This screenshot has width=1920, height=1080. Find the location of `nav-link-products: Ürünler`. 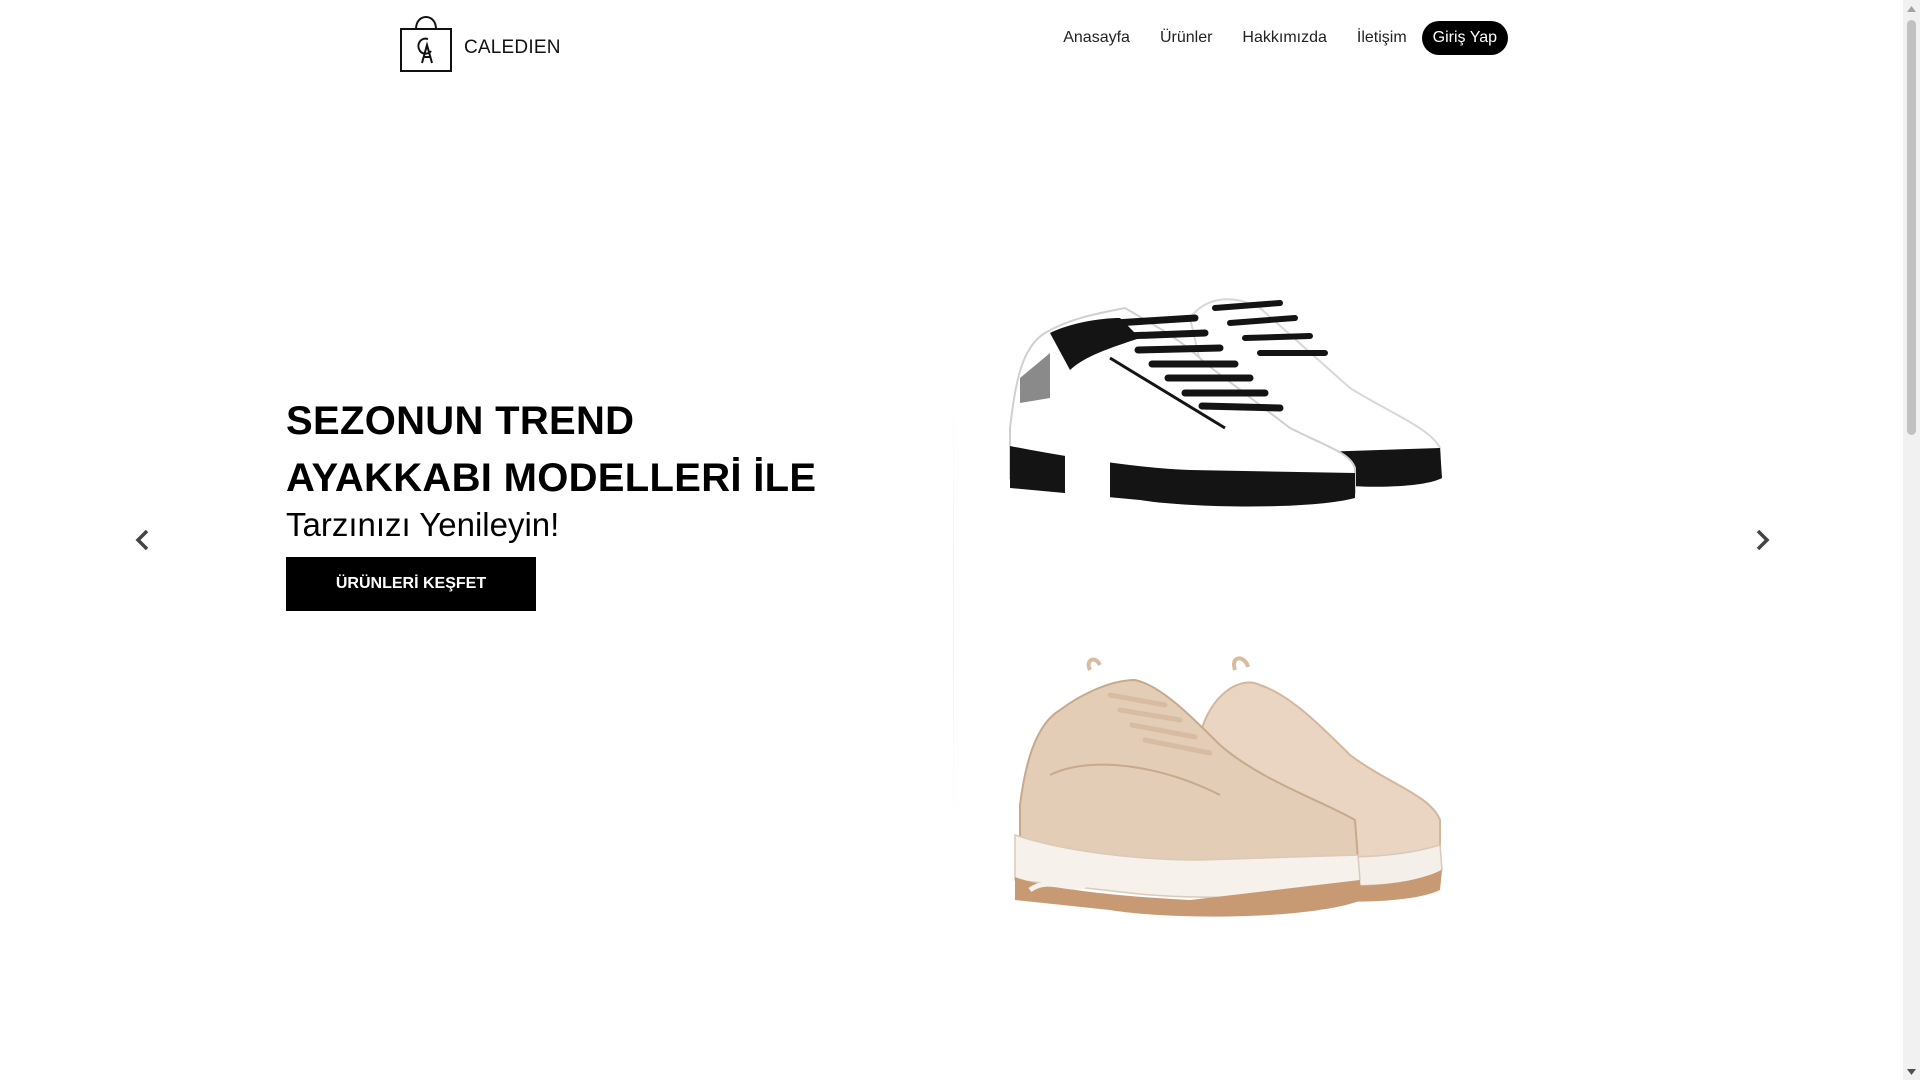

nav-link-products: Ürünler is located at coordinates (1186, 38).